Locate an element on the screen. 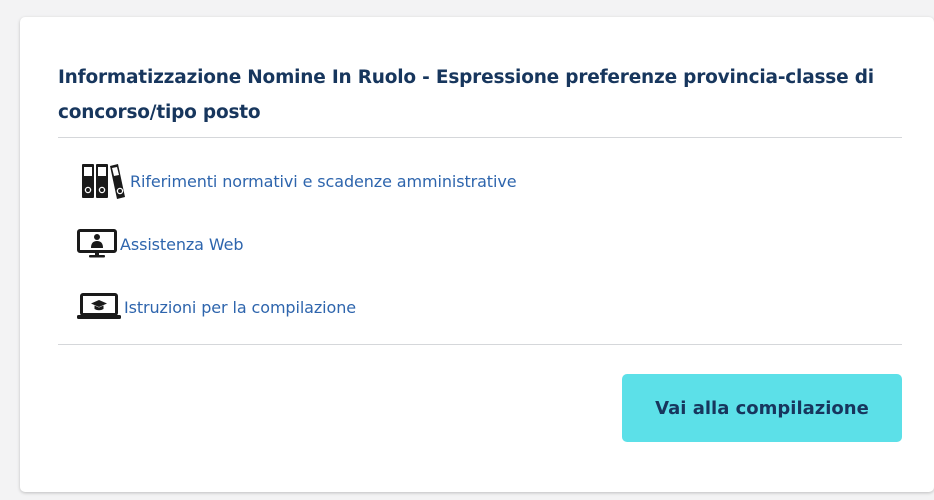  link-label: Istruzioni per la compilazione is located at coordinates (240, 307).